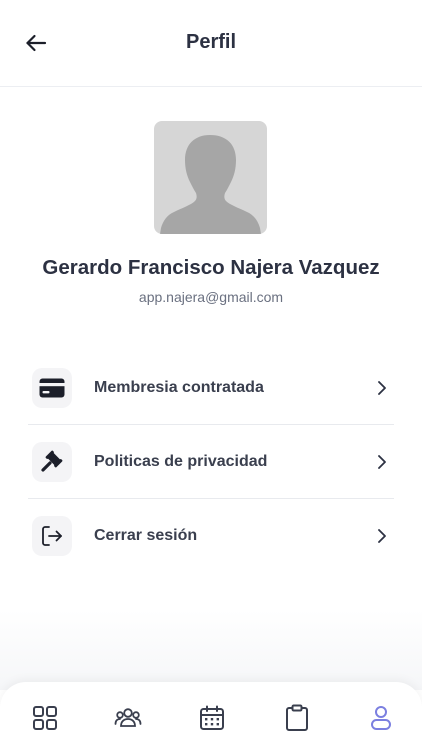 The image size is (422, 750). What do you see at coordinates (179, 387) in the screenshot?
I see `menu-item-label: Membresia contratada` at bounding box center [179, 387].